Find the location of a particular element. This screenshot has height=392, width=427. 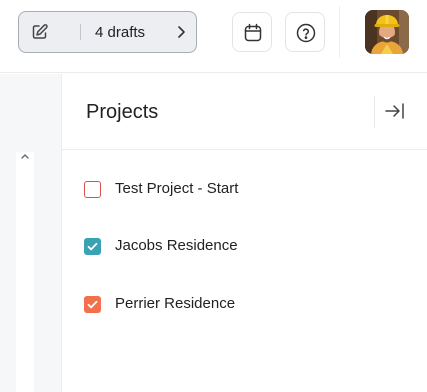

project-item-jacobs-residence: Jacobs Residence is located at coordinates (244, 246).